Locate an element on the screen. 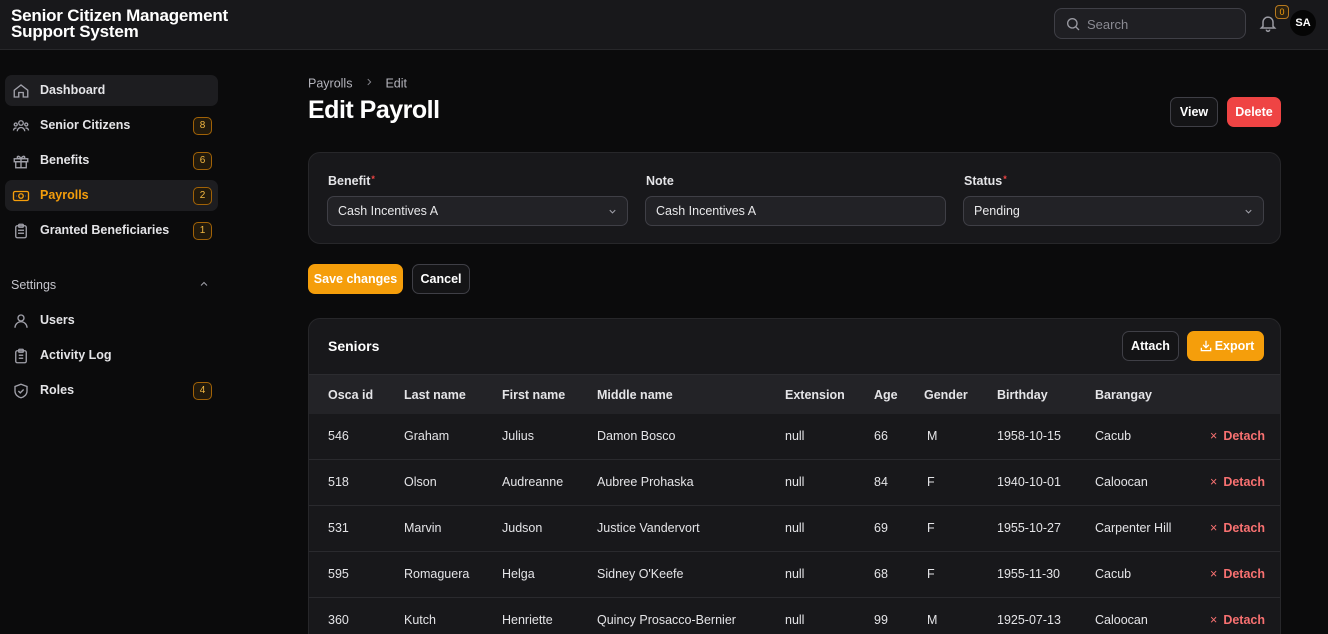 The height and width of the screenshot is (634, 1328). export-button: Export is located at coordinates (1225, 346).